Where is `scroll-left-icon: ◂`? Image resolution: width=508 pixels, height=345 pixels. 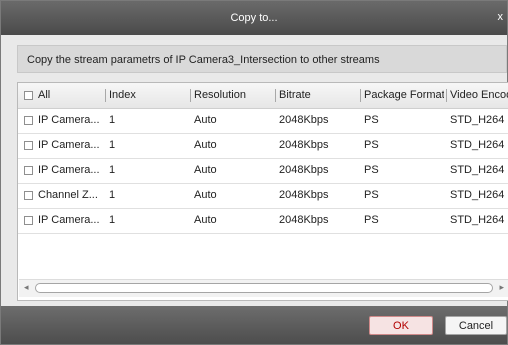 scroll-left-icon: ◂ is located at coordinates (26, 287).